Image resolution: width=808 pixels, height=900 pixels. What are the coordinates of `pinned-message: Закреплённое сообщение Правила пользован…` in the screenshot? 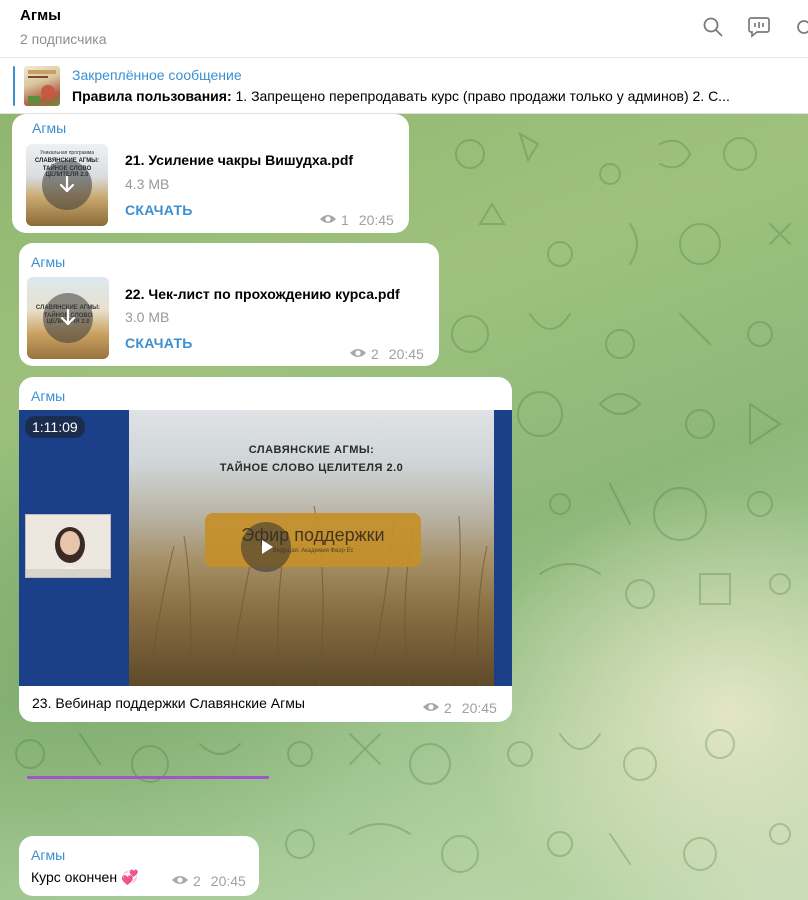 It's located at (404, 86).